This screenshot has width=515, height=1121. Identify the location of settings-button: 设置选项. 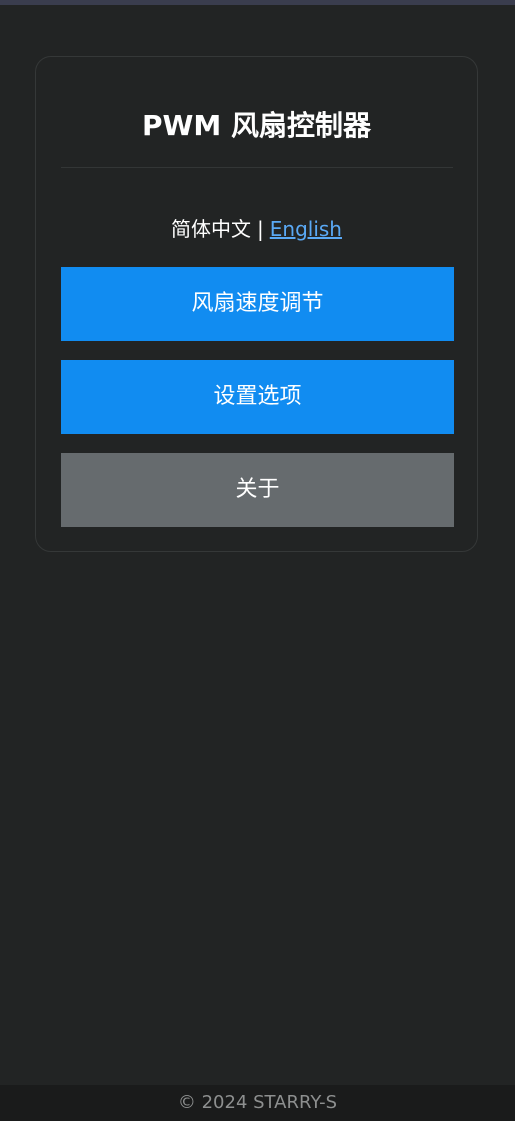
(257, 397).